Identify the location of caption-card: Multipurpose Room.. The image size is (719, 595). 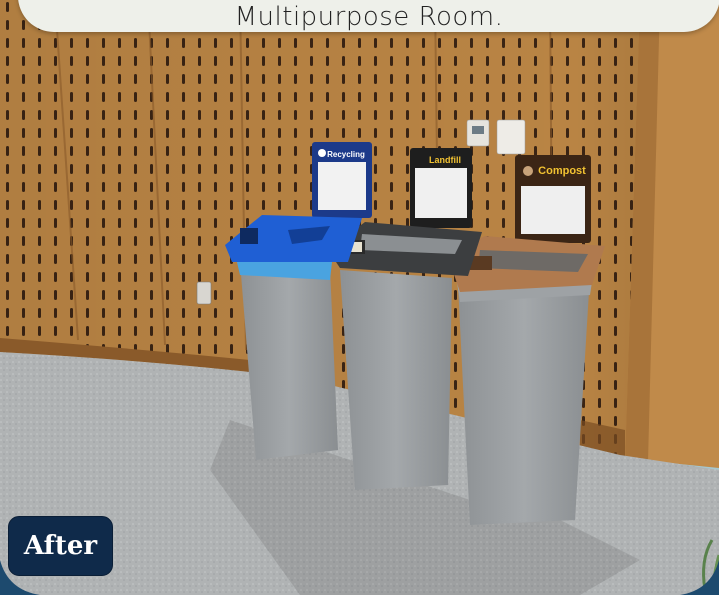
(368, 16).